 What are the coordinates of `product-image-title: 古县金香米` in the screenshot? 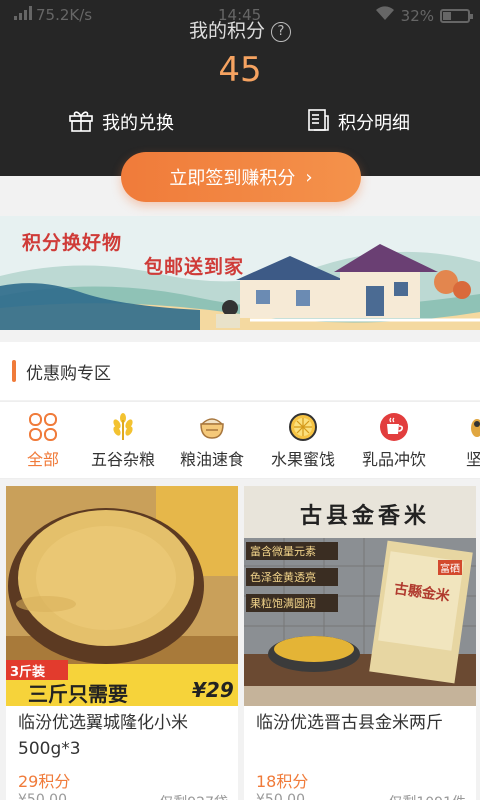 It's located at (365, 516).